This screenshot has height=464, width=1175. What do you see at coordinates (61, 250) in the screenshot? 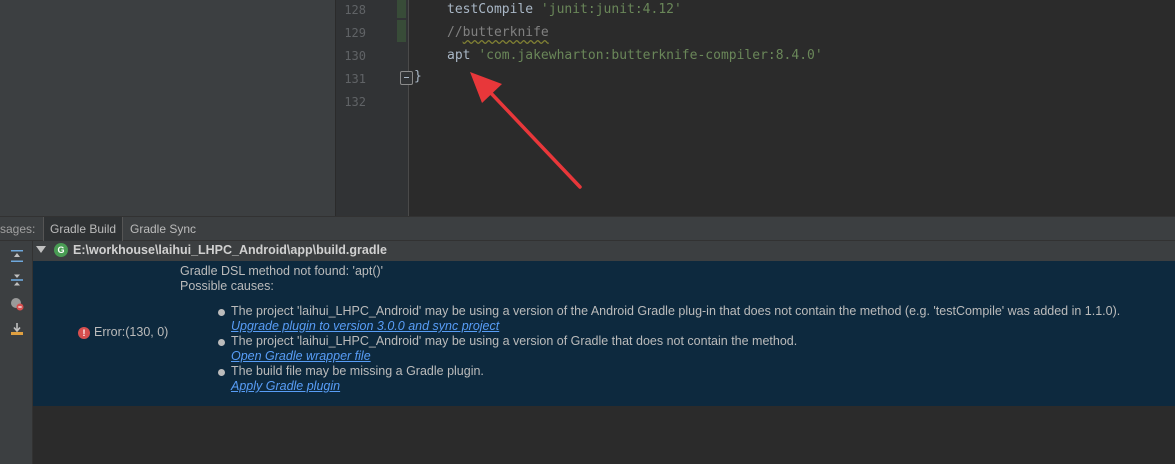
I see `gradle-icon: G` at bounding box center [61, 250].